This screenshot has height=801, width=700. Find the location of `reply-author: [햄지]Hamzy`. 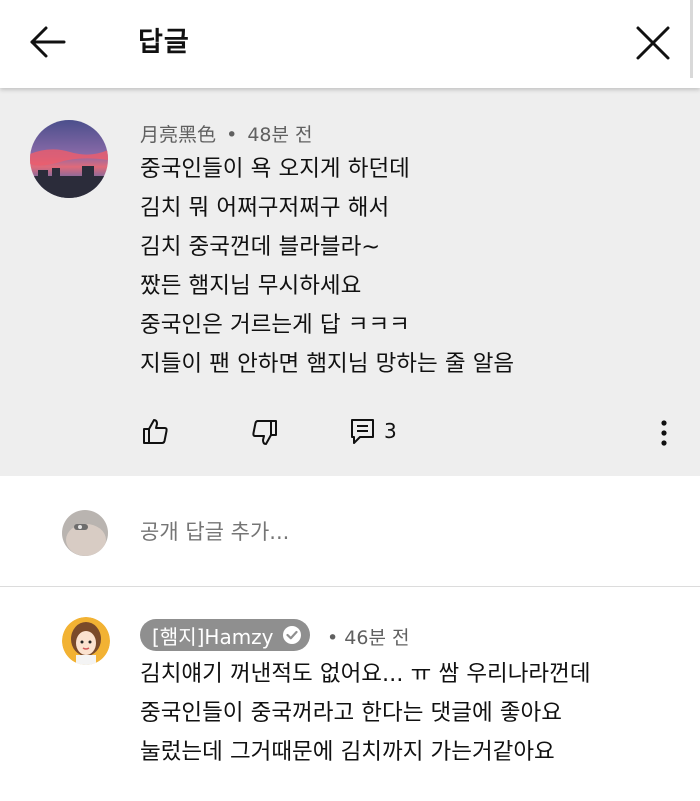

reply-author: [햄지]Hamzy is located at coordinates (213, 636).